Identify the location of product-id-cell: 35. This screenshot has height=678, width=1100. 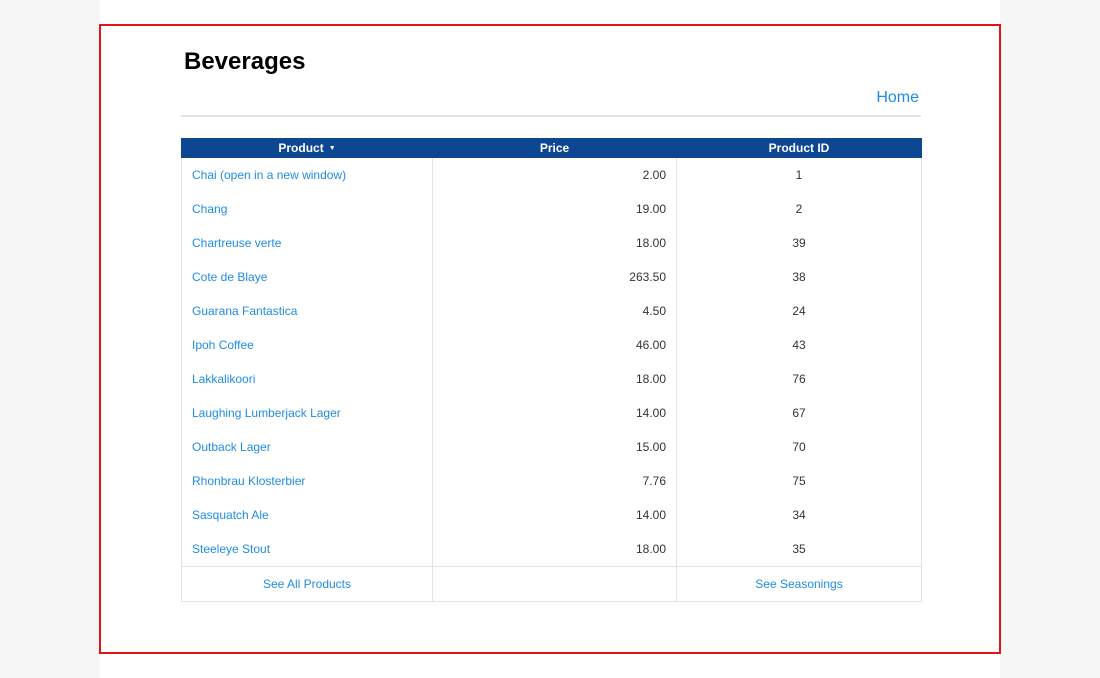
(799, 549).